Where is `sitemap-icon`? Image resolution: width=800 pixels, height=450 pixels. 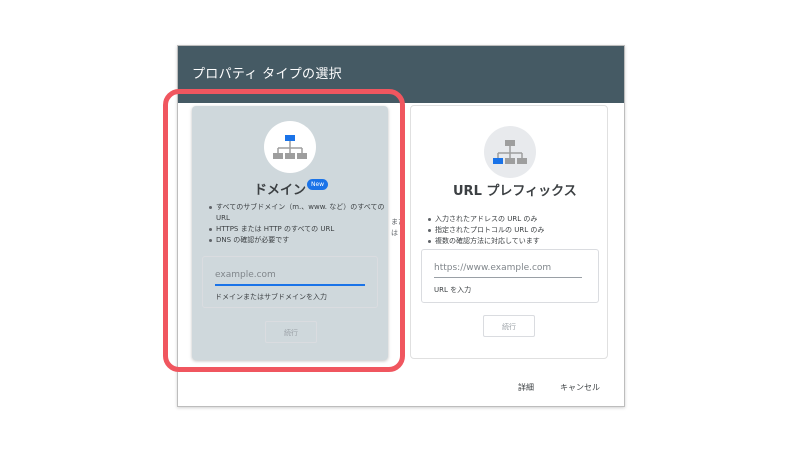 sitemap-icon is located at coordinates (510, 152).